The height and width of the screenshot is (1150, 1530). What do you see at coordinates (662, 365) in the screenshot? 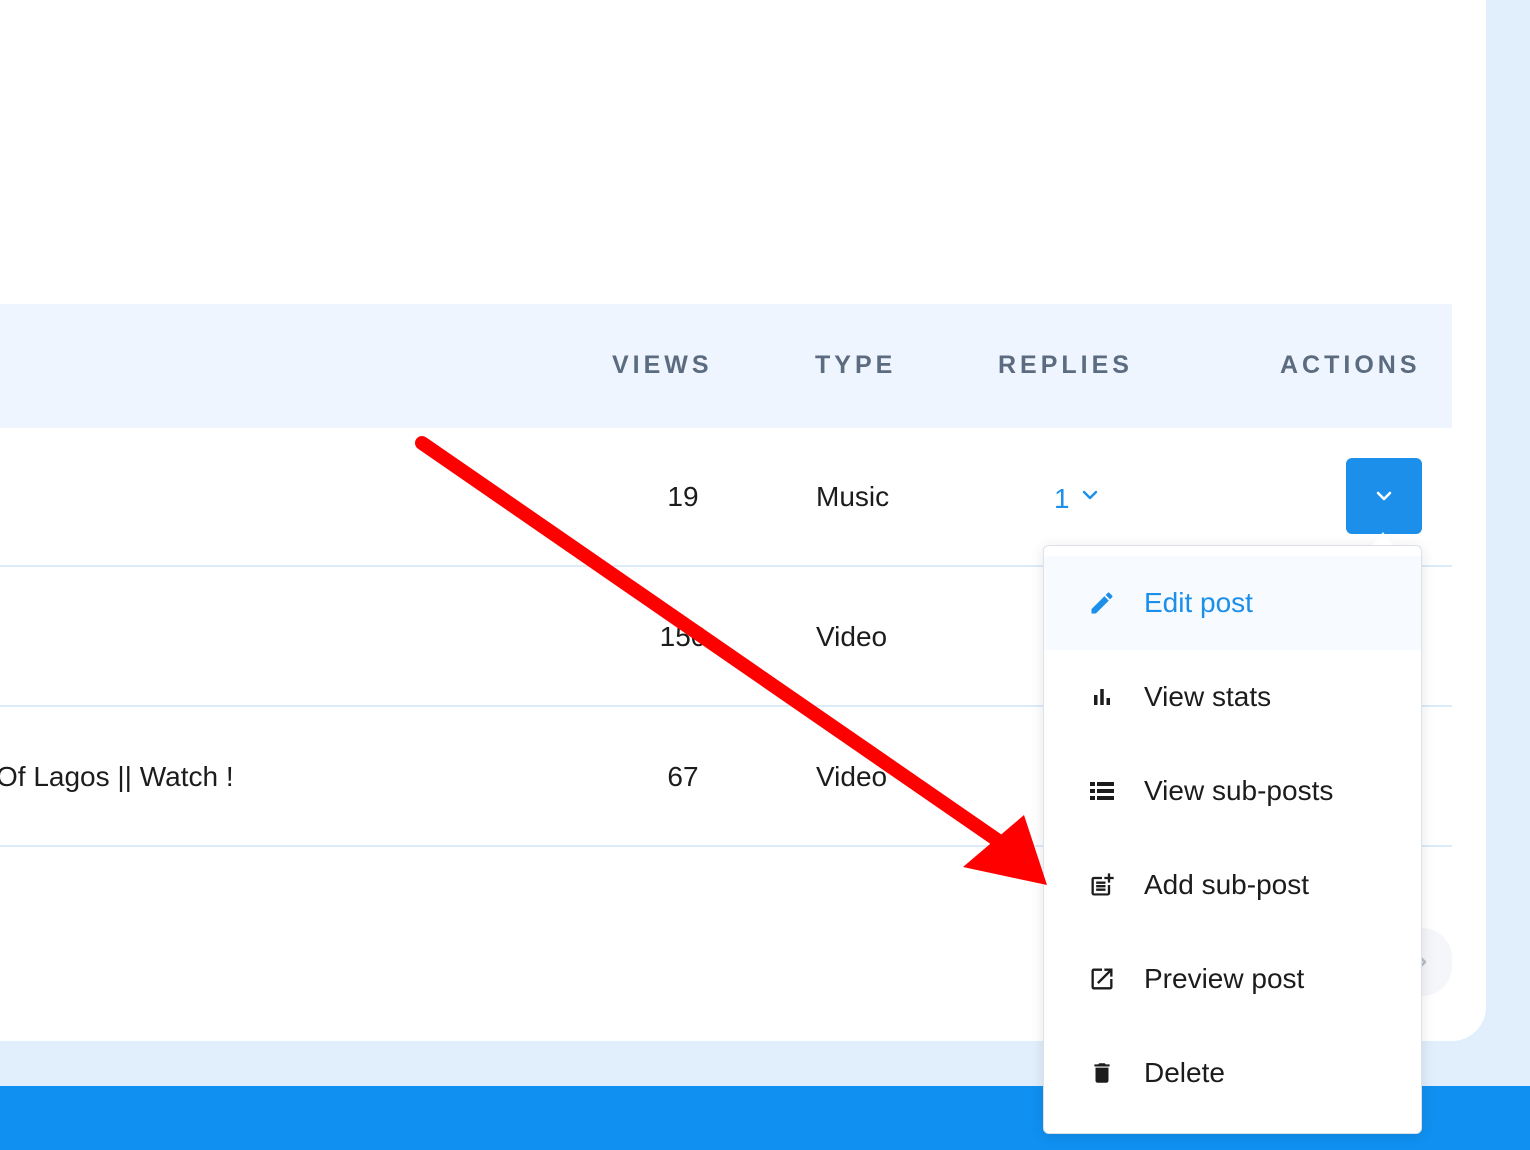
I see `column-header-views: VIEWS` at bounding box center [662, 365].